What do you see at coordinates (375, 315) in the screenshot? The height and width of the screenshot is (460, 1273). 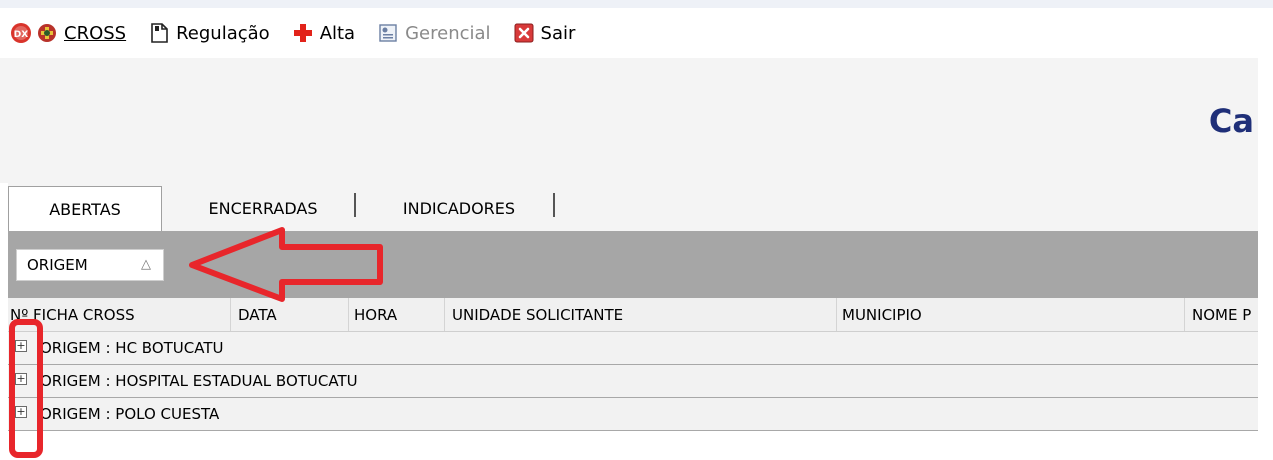 I see `column-header-hora: HORA` at bounding box center [375, 315].